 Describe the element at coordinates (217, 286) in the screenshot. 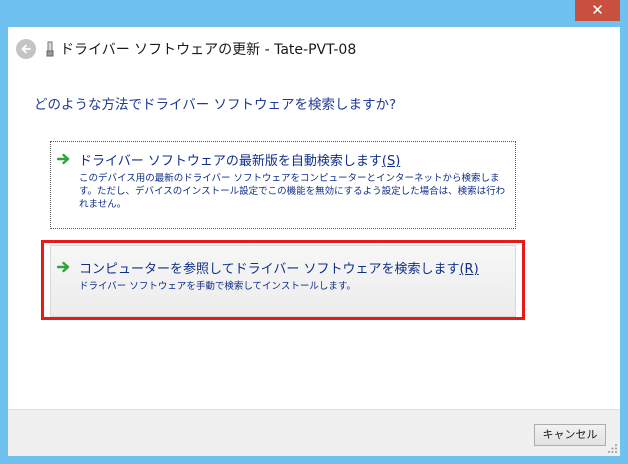

I see `browse-computer-description: ドライバー ソフトウェアを手動で検索してインストールします。` at that location.